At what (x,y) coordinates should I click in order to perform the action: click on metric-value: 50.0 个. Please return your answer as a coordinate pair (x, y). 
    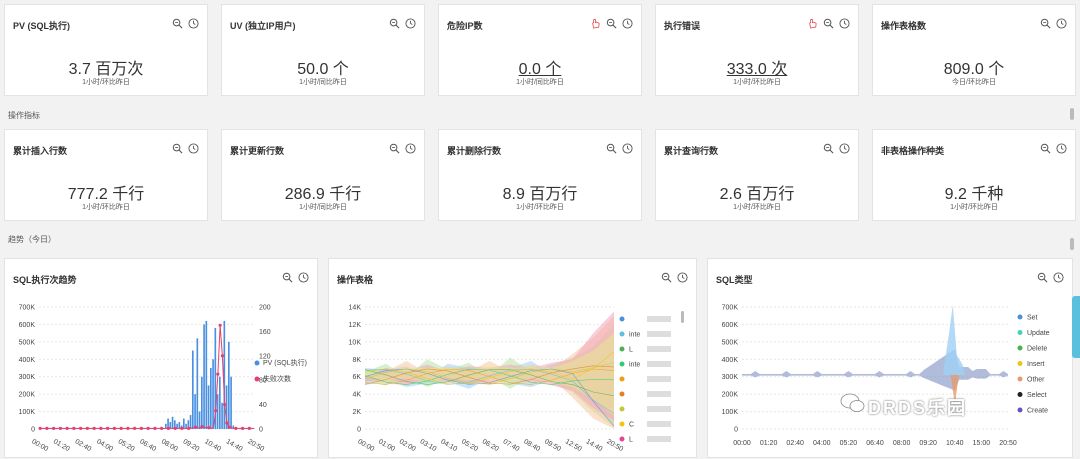
    Looking at the image, I should click on (323, 69).